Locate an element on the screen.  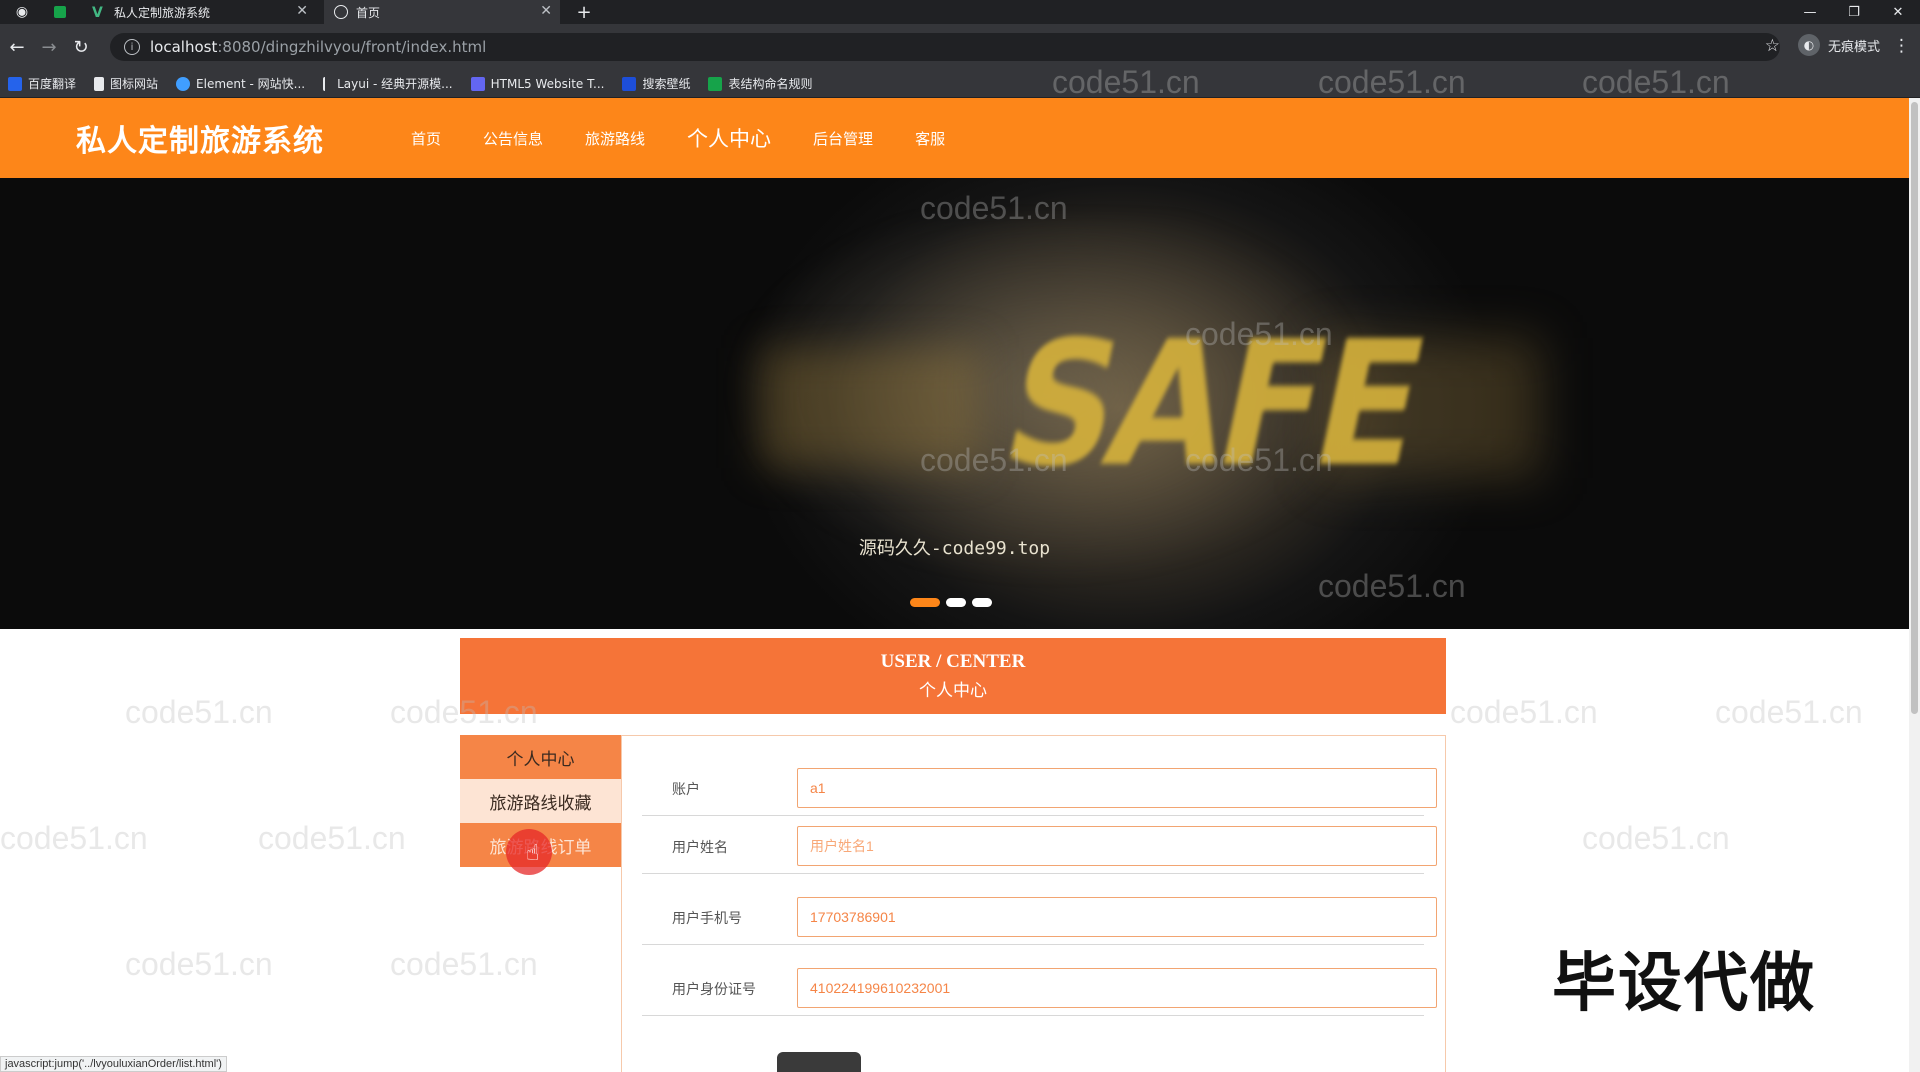
incognito-profile: ◐ 无痕模式 is located at coordinates (1838, 45).